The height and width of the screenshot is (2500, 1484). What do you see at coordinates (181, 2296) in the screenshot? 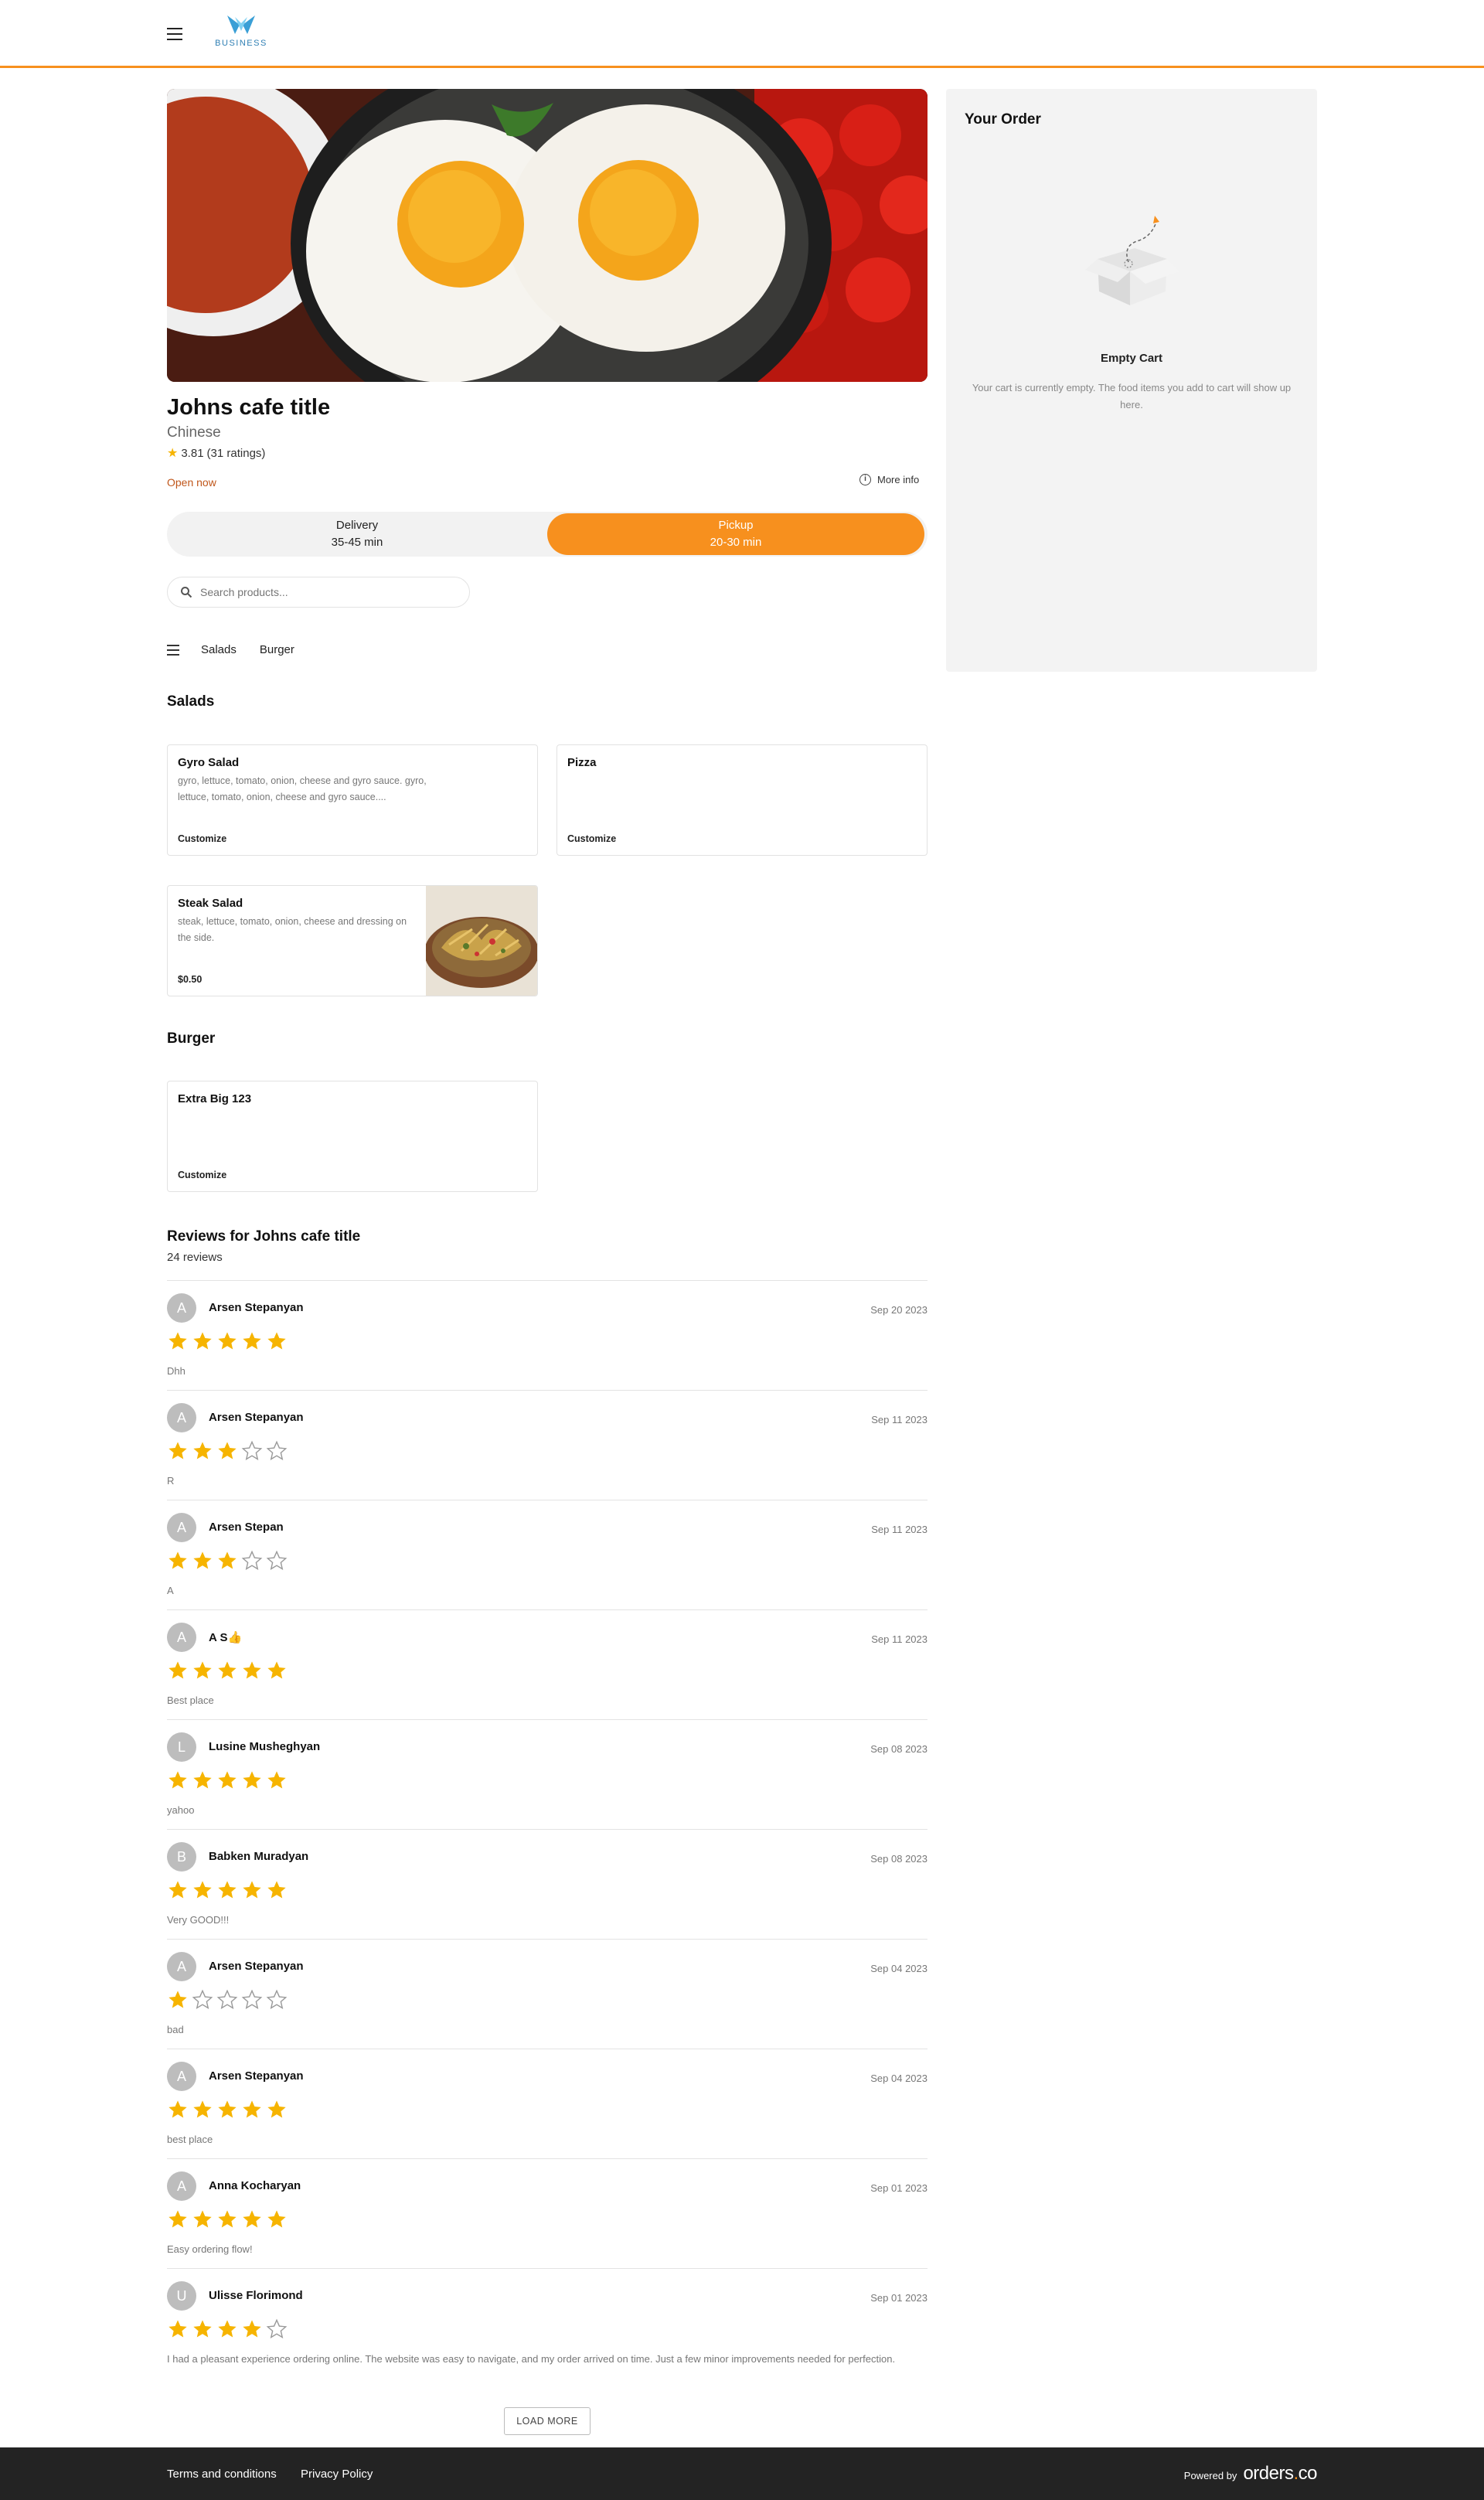
I see `avatar: U` at bounding box center [181, 2296].